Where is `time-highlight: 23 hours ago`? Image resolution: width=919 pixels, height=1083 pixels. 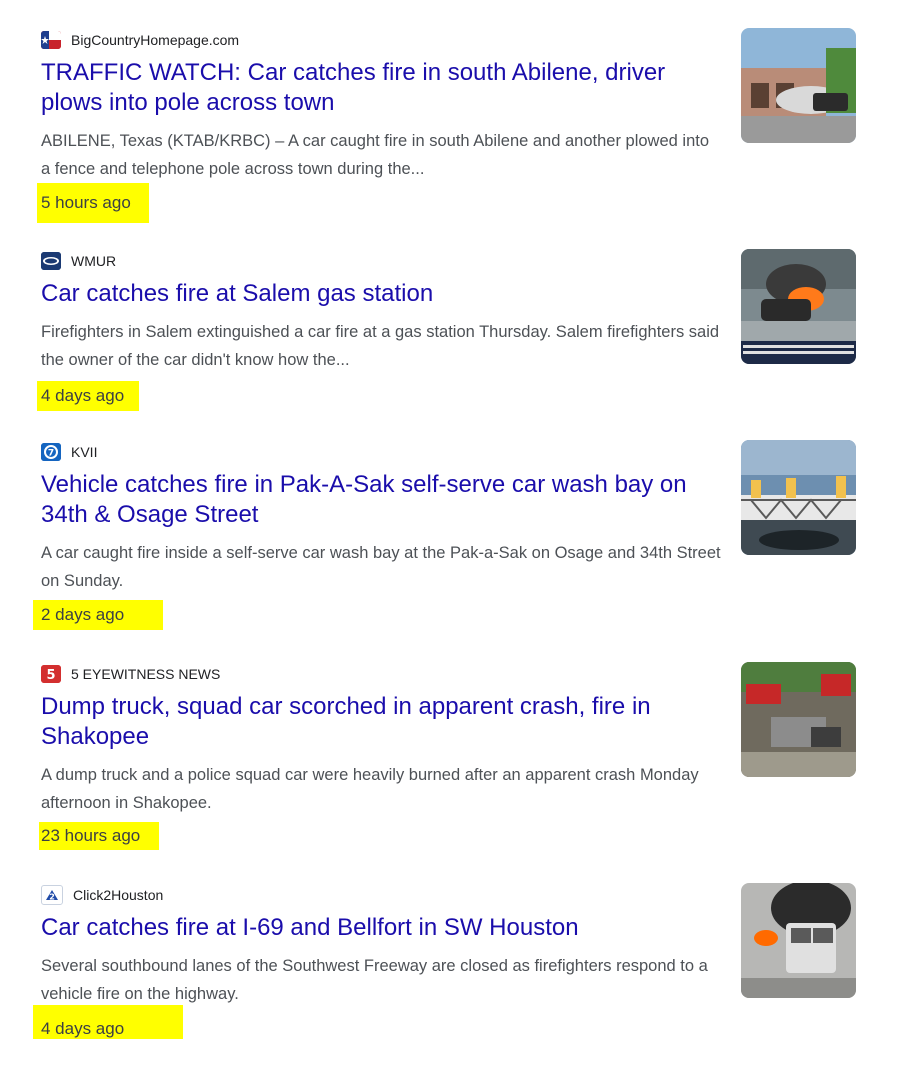
time-highlight: 23 hours ago is located at coordinates (99, 836).